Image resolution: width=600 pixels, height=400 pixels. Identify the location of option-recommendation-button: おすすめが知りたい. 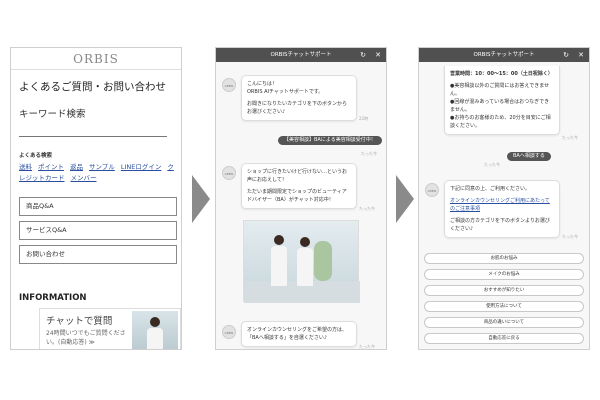
(504, 290).